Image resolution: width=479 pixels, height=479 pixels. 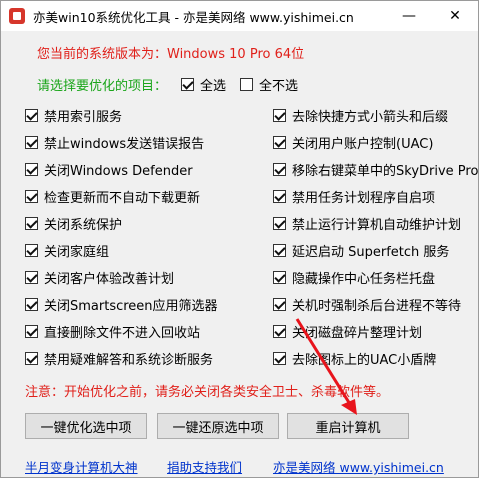 What do you see at coordinates (109, 279) in the screenshot?
I see `option-label: 关闭客户体验改善计划` at bounding box center [109, 279].